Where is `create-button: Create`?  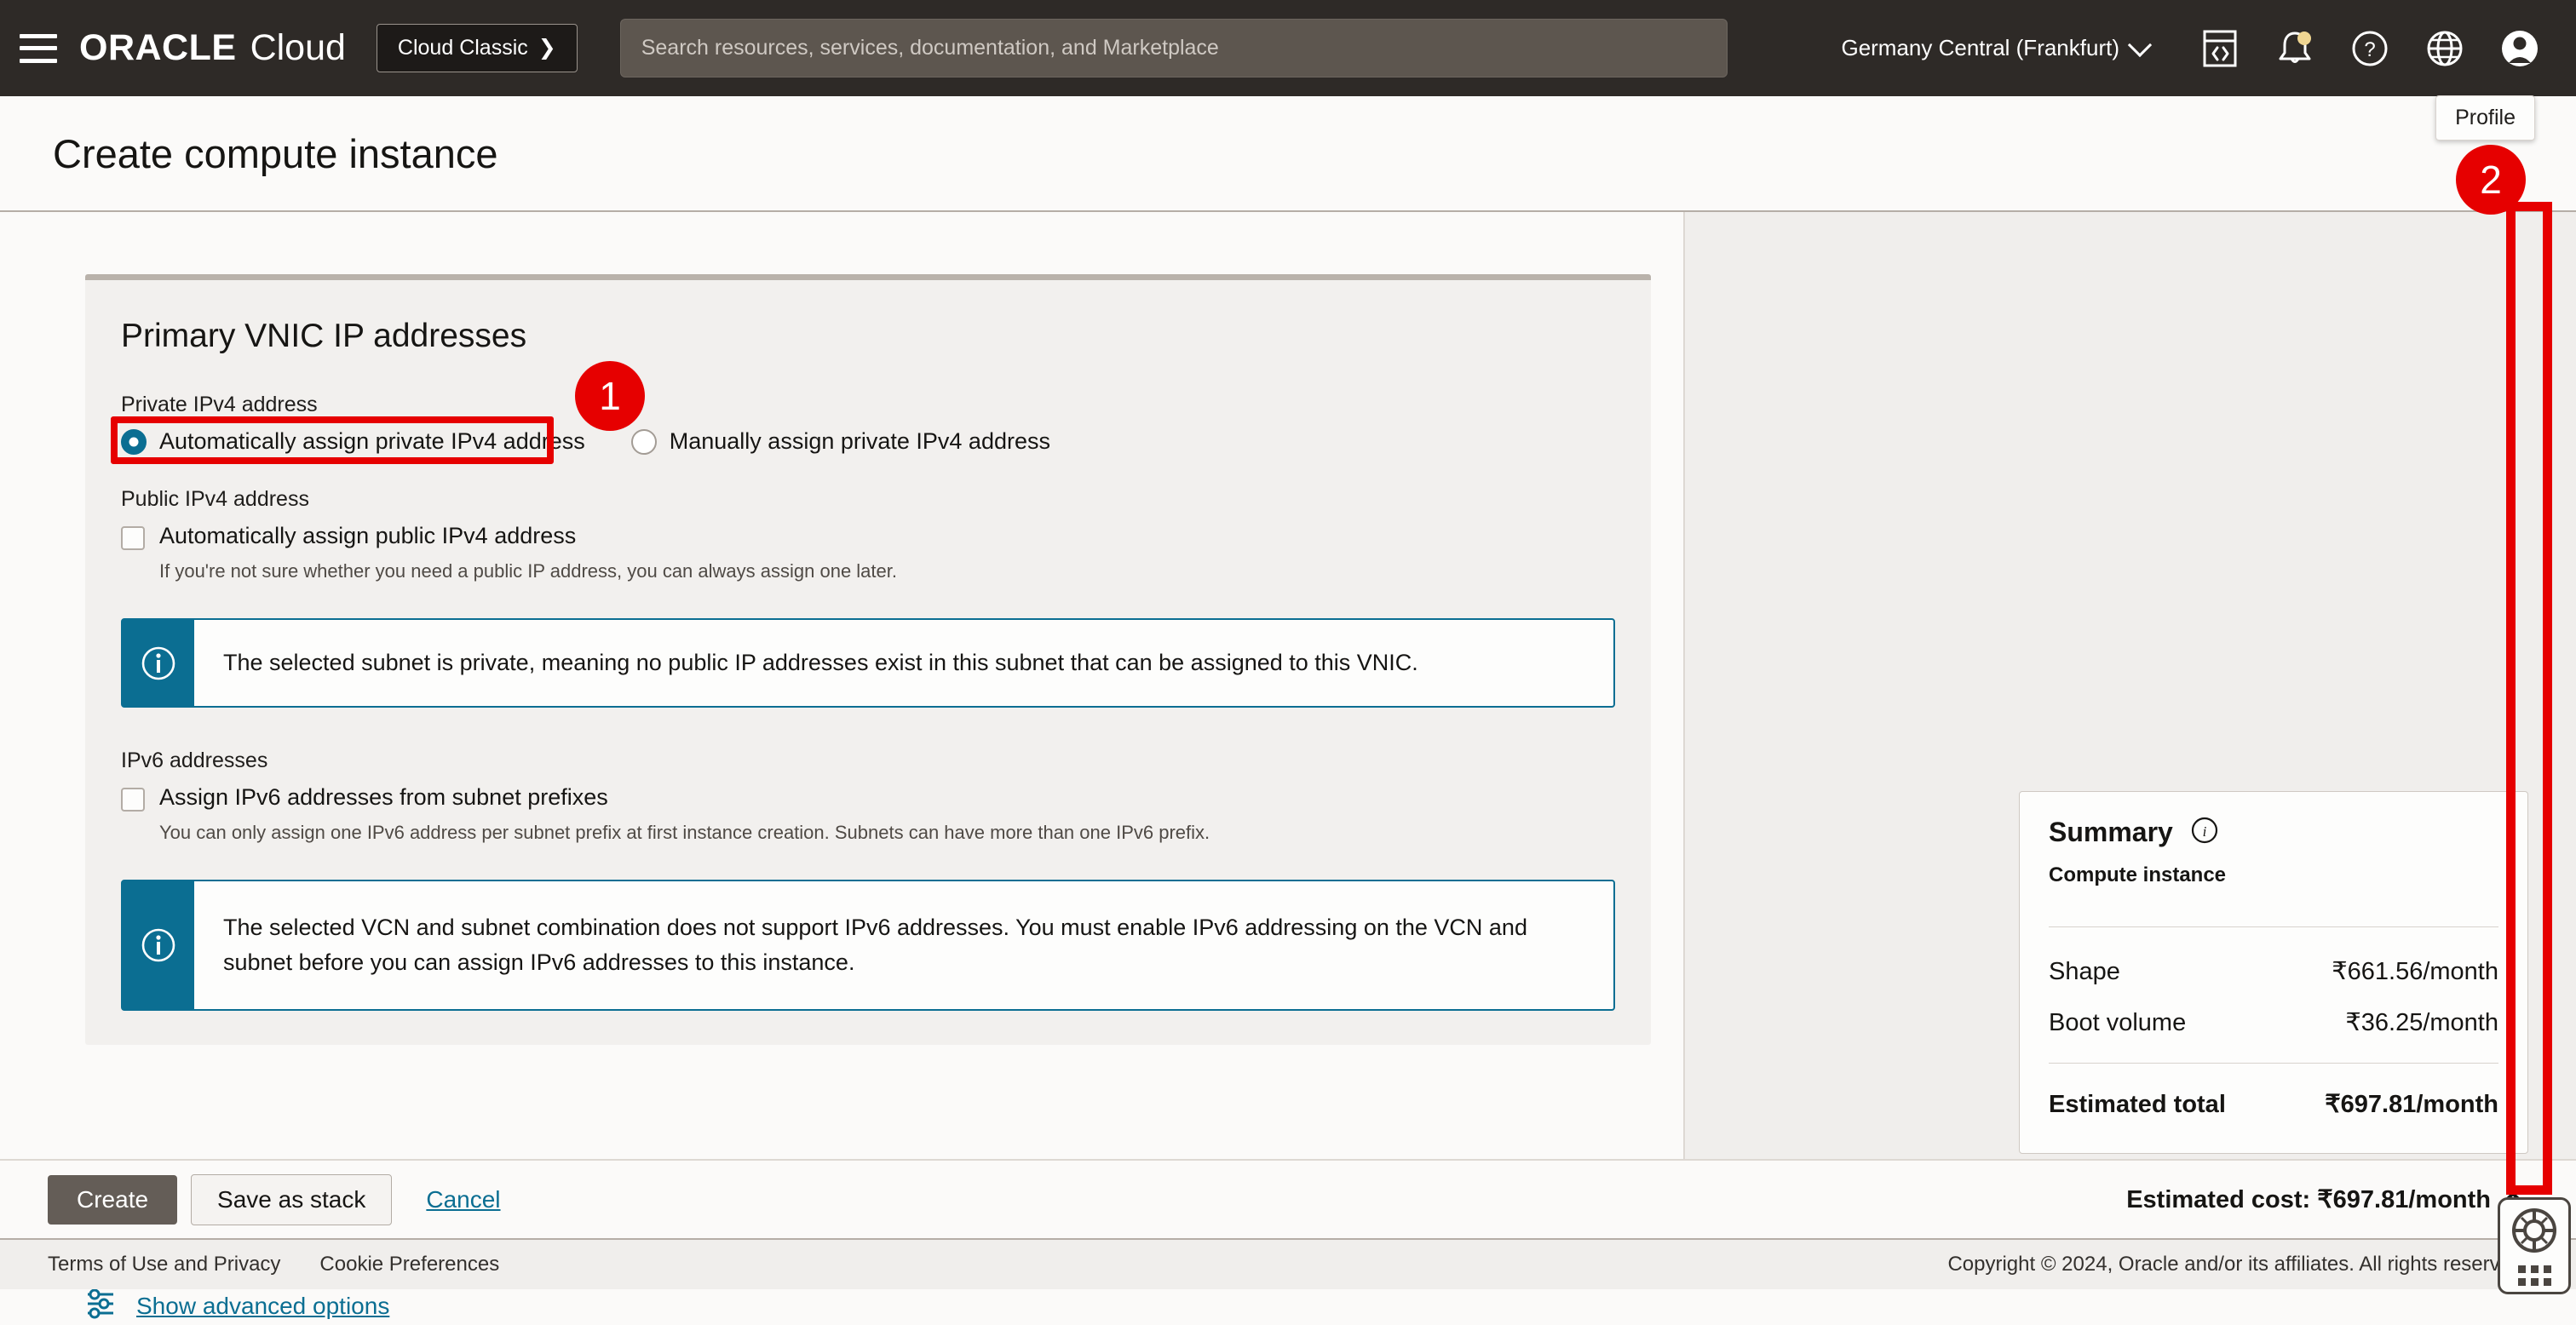 create-button: Create is located at coordinates (113, 1199).